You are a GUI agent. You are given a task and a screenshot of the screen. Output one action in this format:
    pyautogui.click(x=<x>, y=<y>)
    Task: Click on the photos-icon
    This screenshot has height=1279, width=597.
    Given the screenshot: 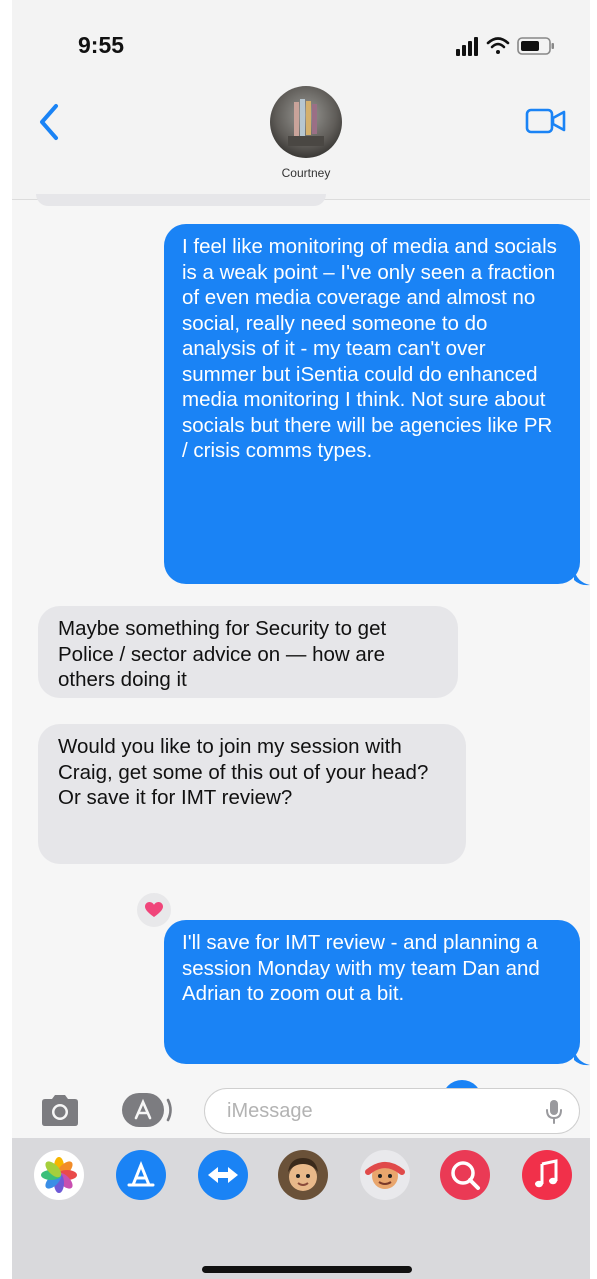 What is the action you would take?
    pyautogui.click(x=59, y=1175)
    